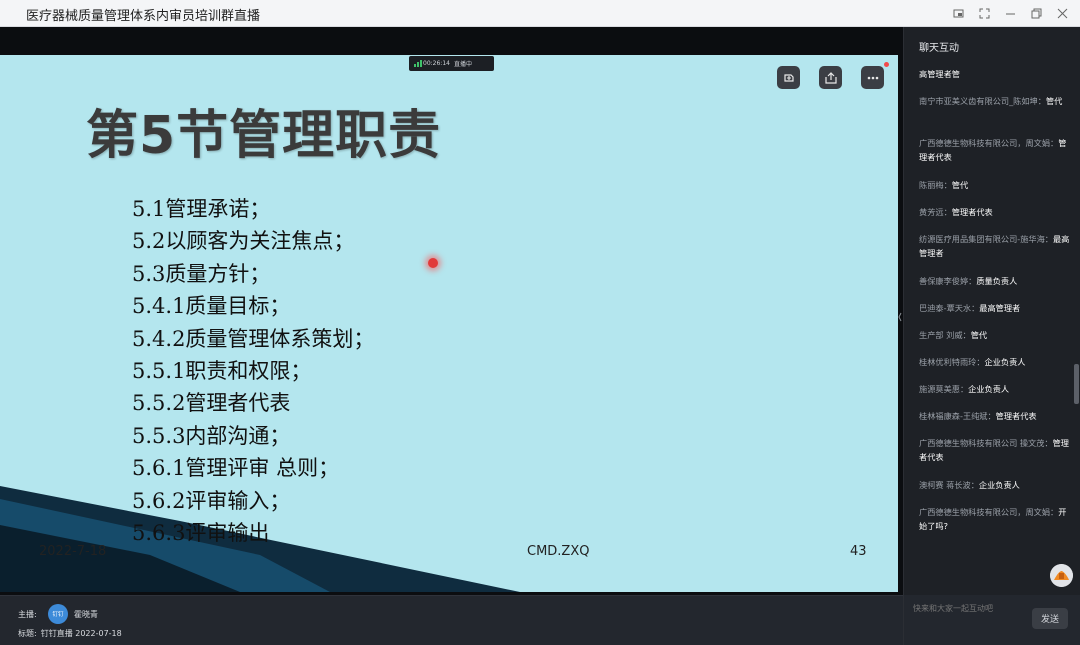 This screenshot has width=1080, height=645. I want to click on switch-camera-icon, so click(788, 77).